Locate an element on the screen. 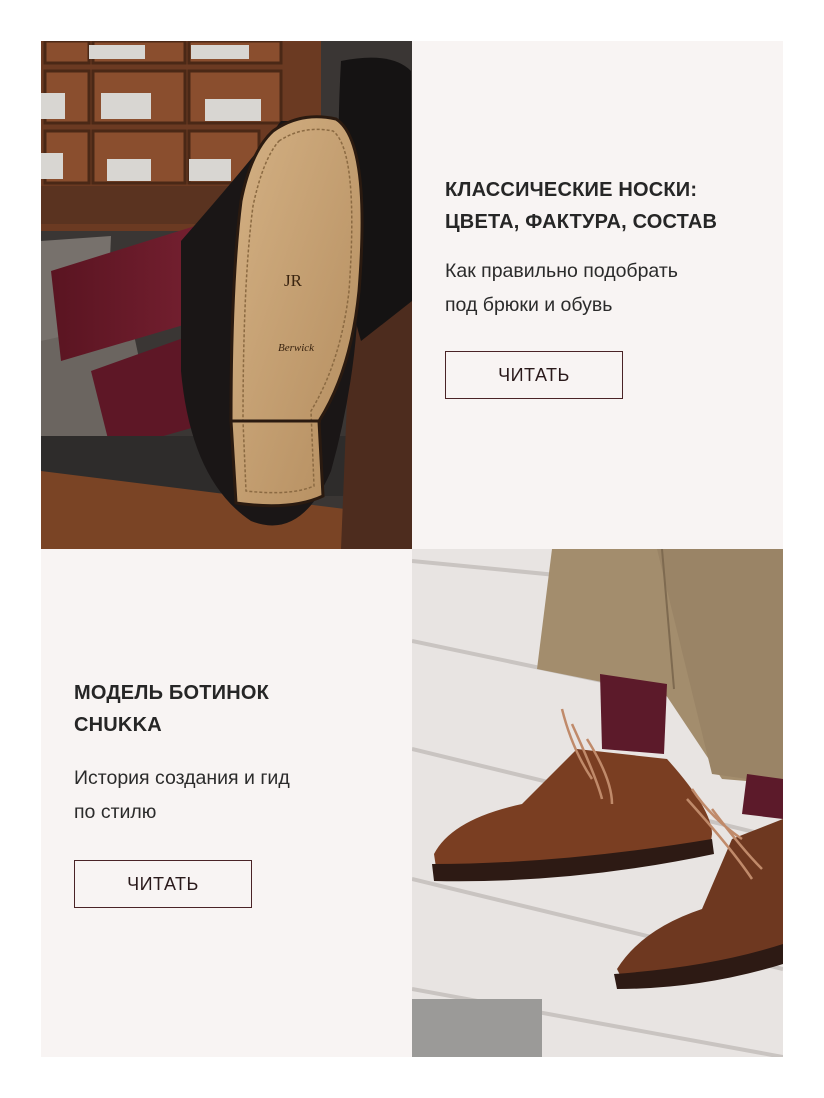  sole-brand-stamp: Berwick is located at coordinates (296, 348).